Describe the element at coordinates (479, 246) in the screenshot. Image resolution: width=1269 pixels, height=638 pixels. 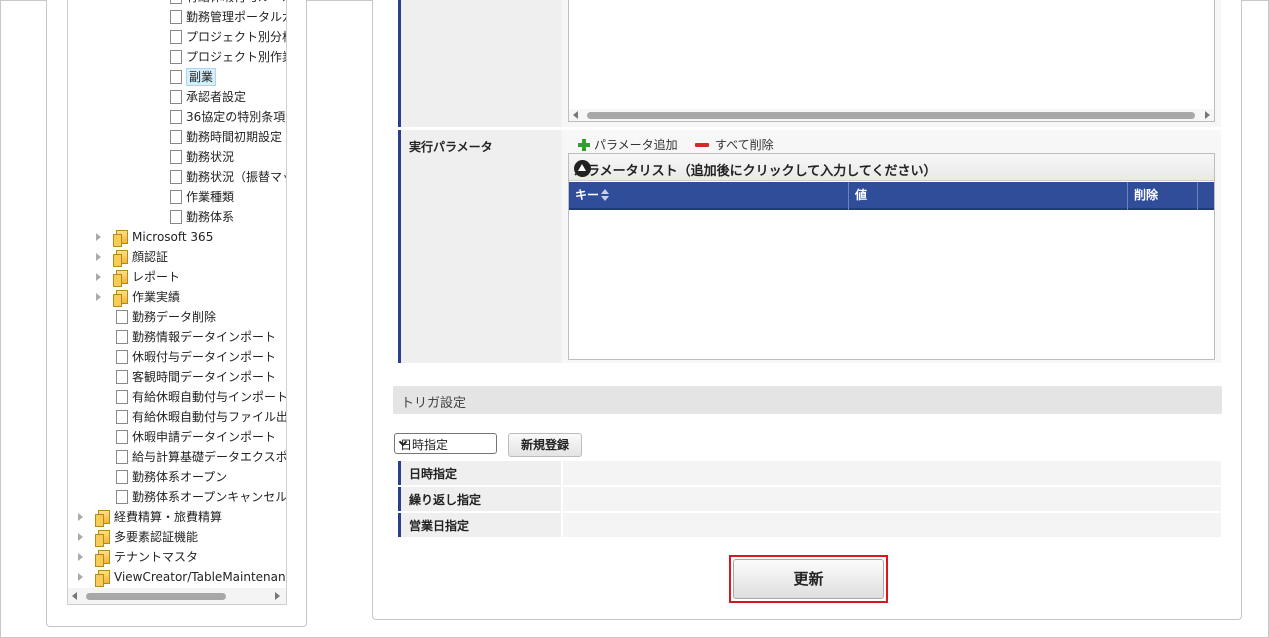
I see `params-label-cell: 実行パラメータ` at that location.